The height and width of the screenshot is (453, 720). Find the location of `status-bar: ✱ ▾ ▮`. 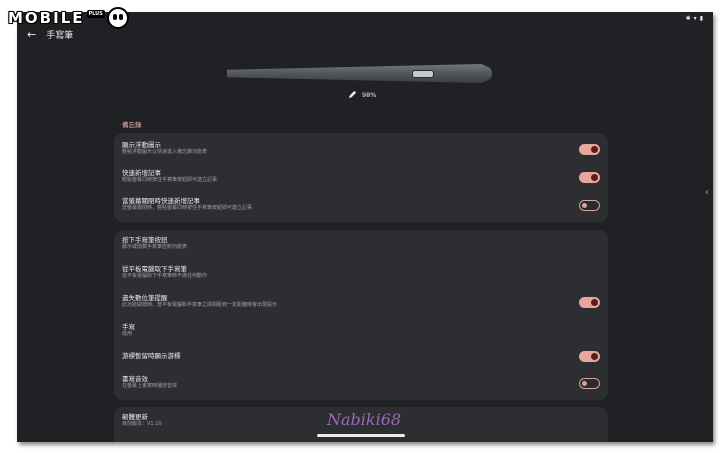

status-bar: ✱ ▾ ▮ is located at coordinates (694, 18).